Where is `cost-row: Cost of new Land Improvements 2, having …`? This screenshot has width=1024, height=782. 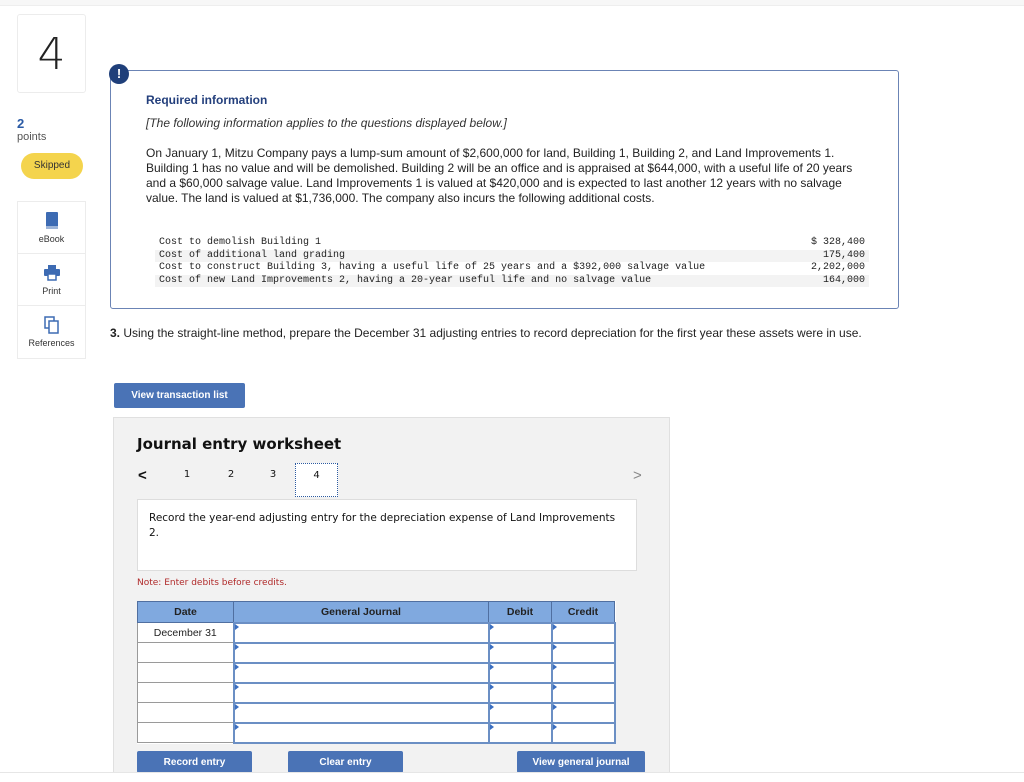 cost-row: Cost of new Land Improvements 2, having … is located at coordinates (512, 280).